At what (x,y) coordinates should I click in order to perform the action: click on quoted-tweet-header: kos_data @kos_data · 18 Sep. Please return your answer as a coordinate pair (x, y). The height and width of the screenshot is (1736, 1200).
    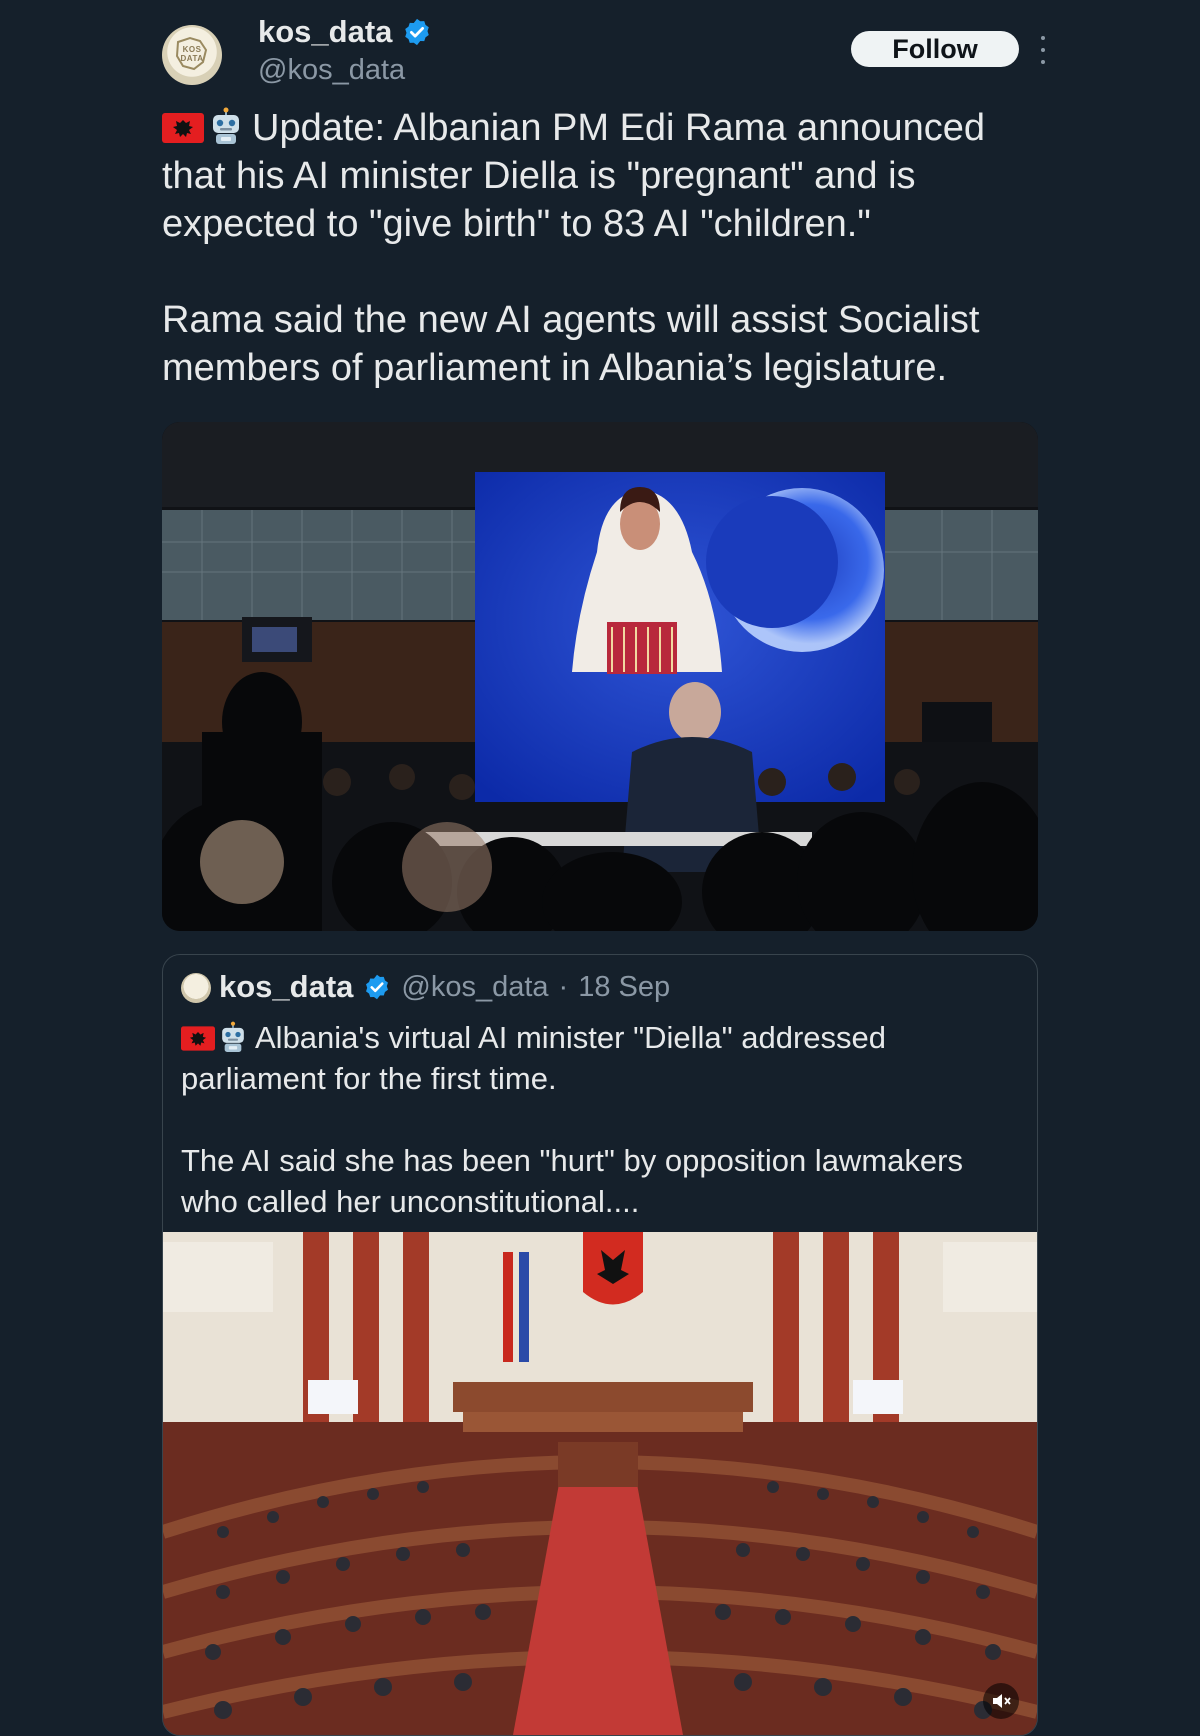
    Looking at the image, I should click on (444, 987).